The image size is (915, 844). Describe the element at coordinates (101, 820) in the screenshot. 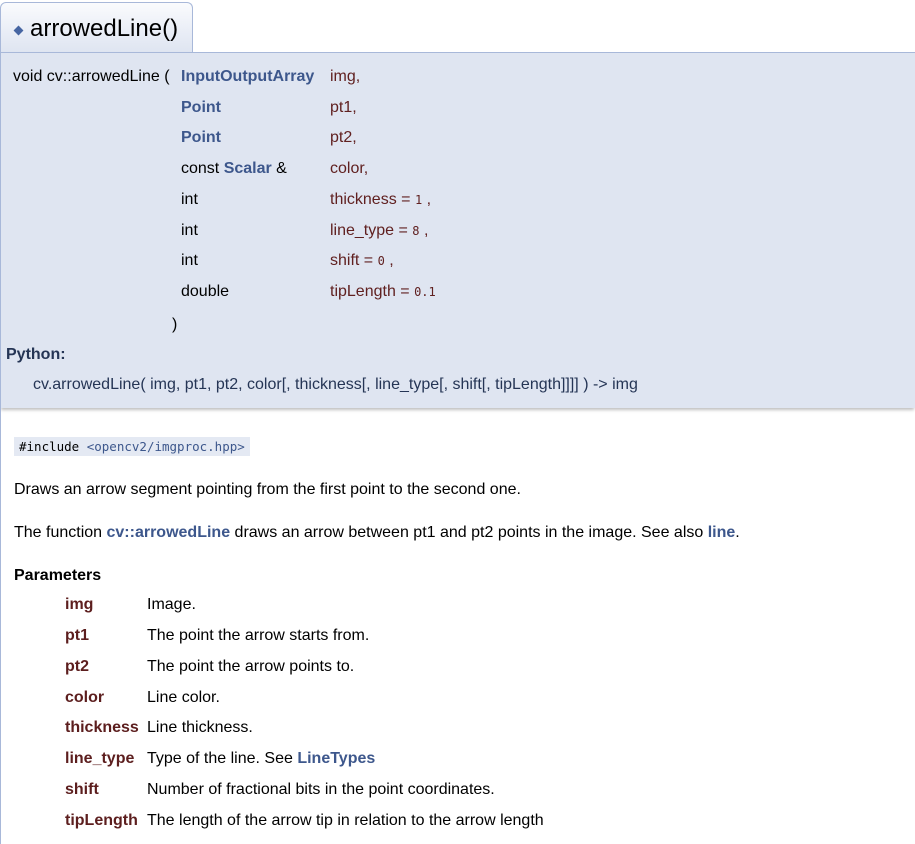

I see `parameter-name: tipLength` at that location.